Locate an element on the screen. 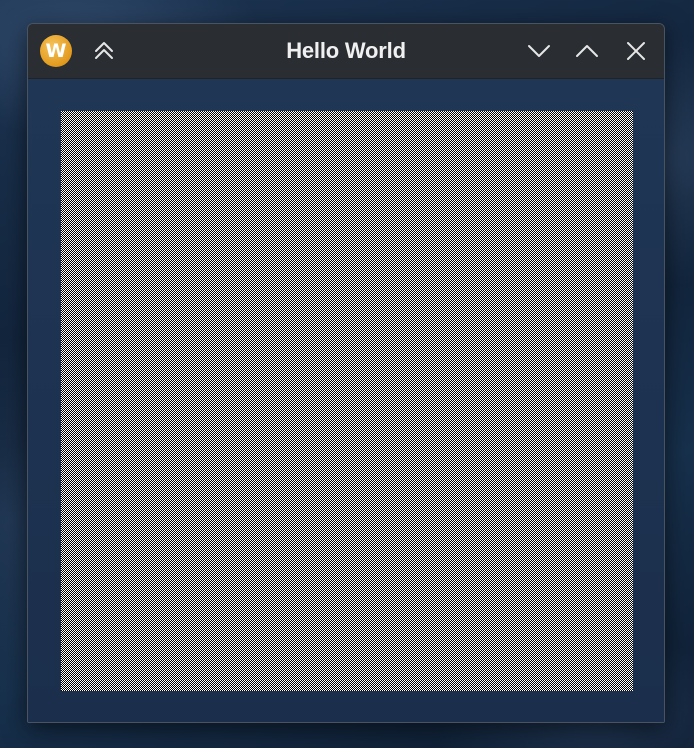 Image resolution: width=694 pixels, height=748 pixels. maximize-button is located at coordinates (587, 51).